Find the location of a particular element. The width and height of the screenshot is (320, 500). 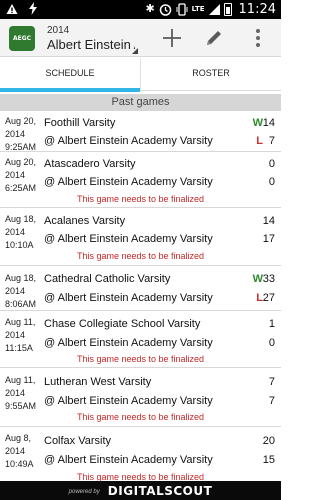

home-team: Chase Collegiate School Varsity is located at coordinates (122, 324).